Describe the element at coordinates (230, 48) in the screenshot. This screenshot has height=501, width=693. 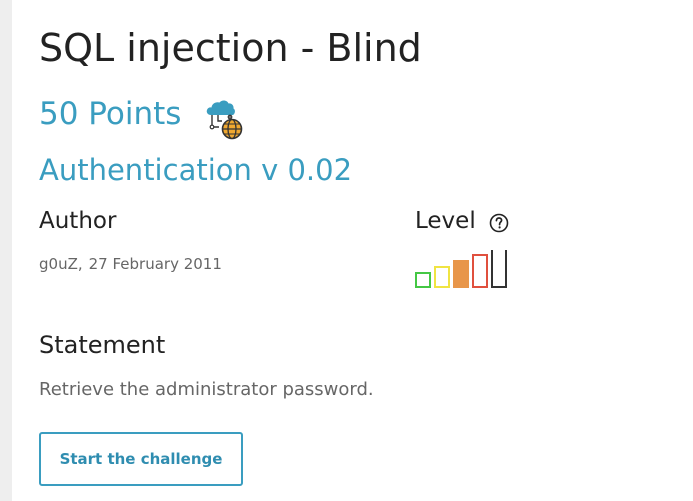
I see `page-title: SQL injection - Blind` at that location.